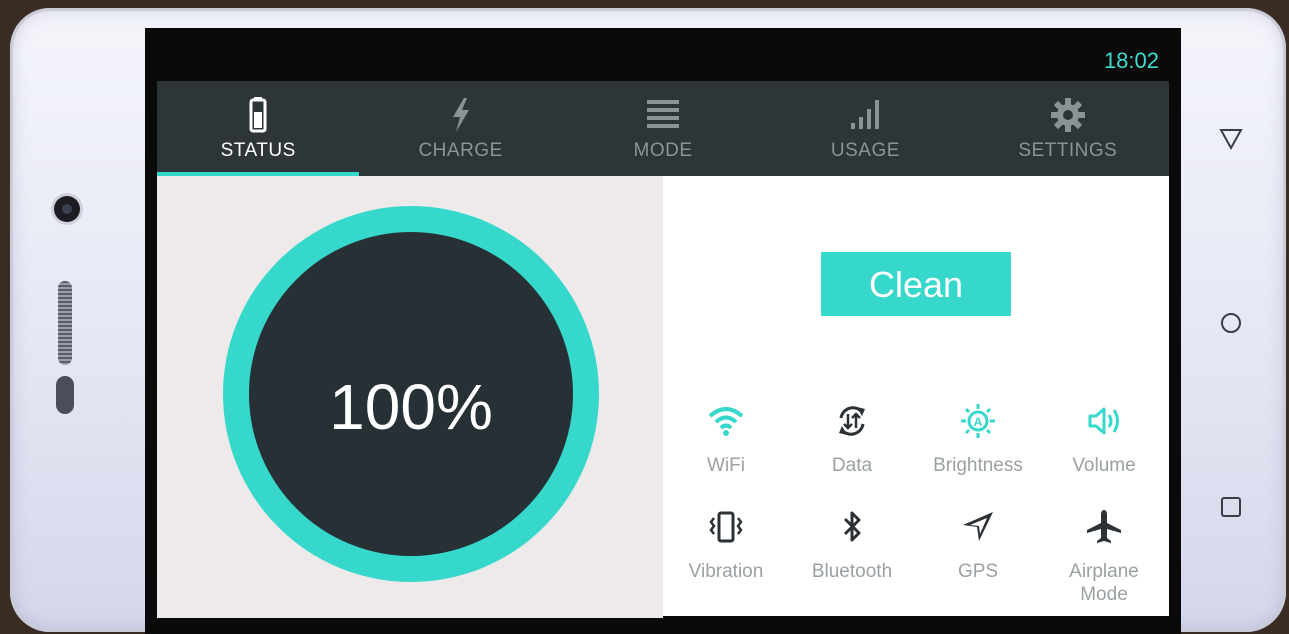  What do you see at coordinates (460, 115) in the screenshot?
I see `bolt-icon` at bounding box center [460, 115].